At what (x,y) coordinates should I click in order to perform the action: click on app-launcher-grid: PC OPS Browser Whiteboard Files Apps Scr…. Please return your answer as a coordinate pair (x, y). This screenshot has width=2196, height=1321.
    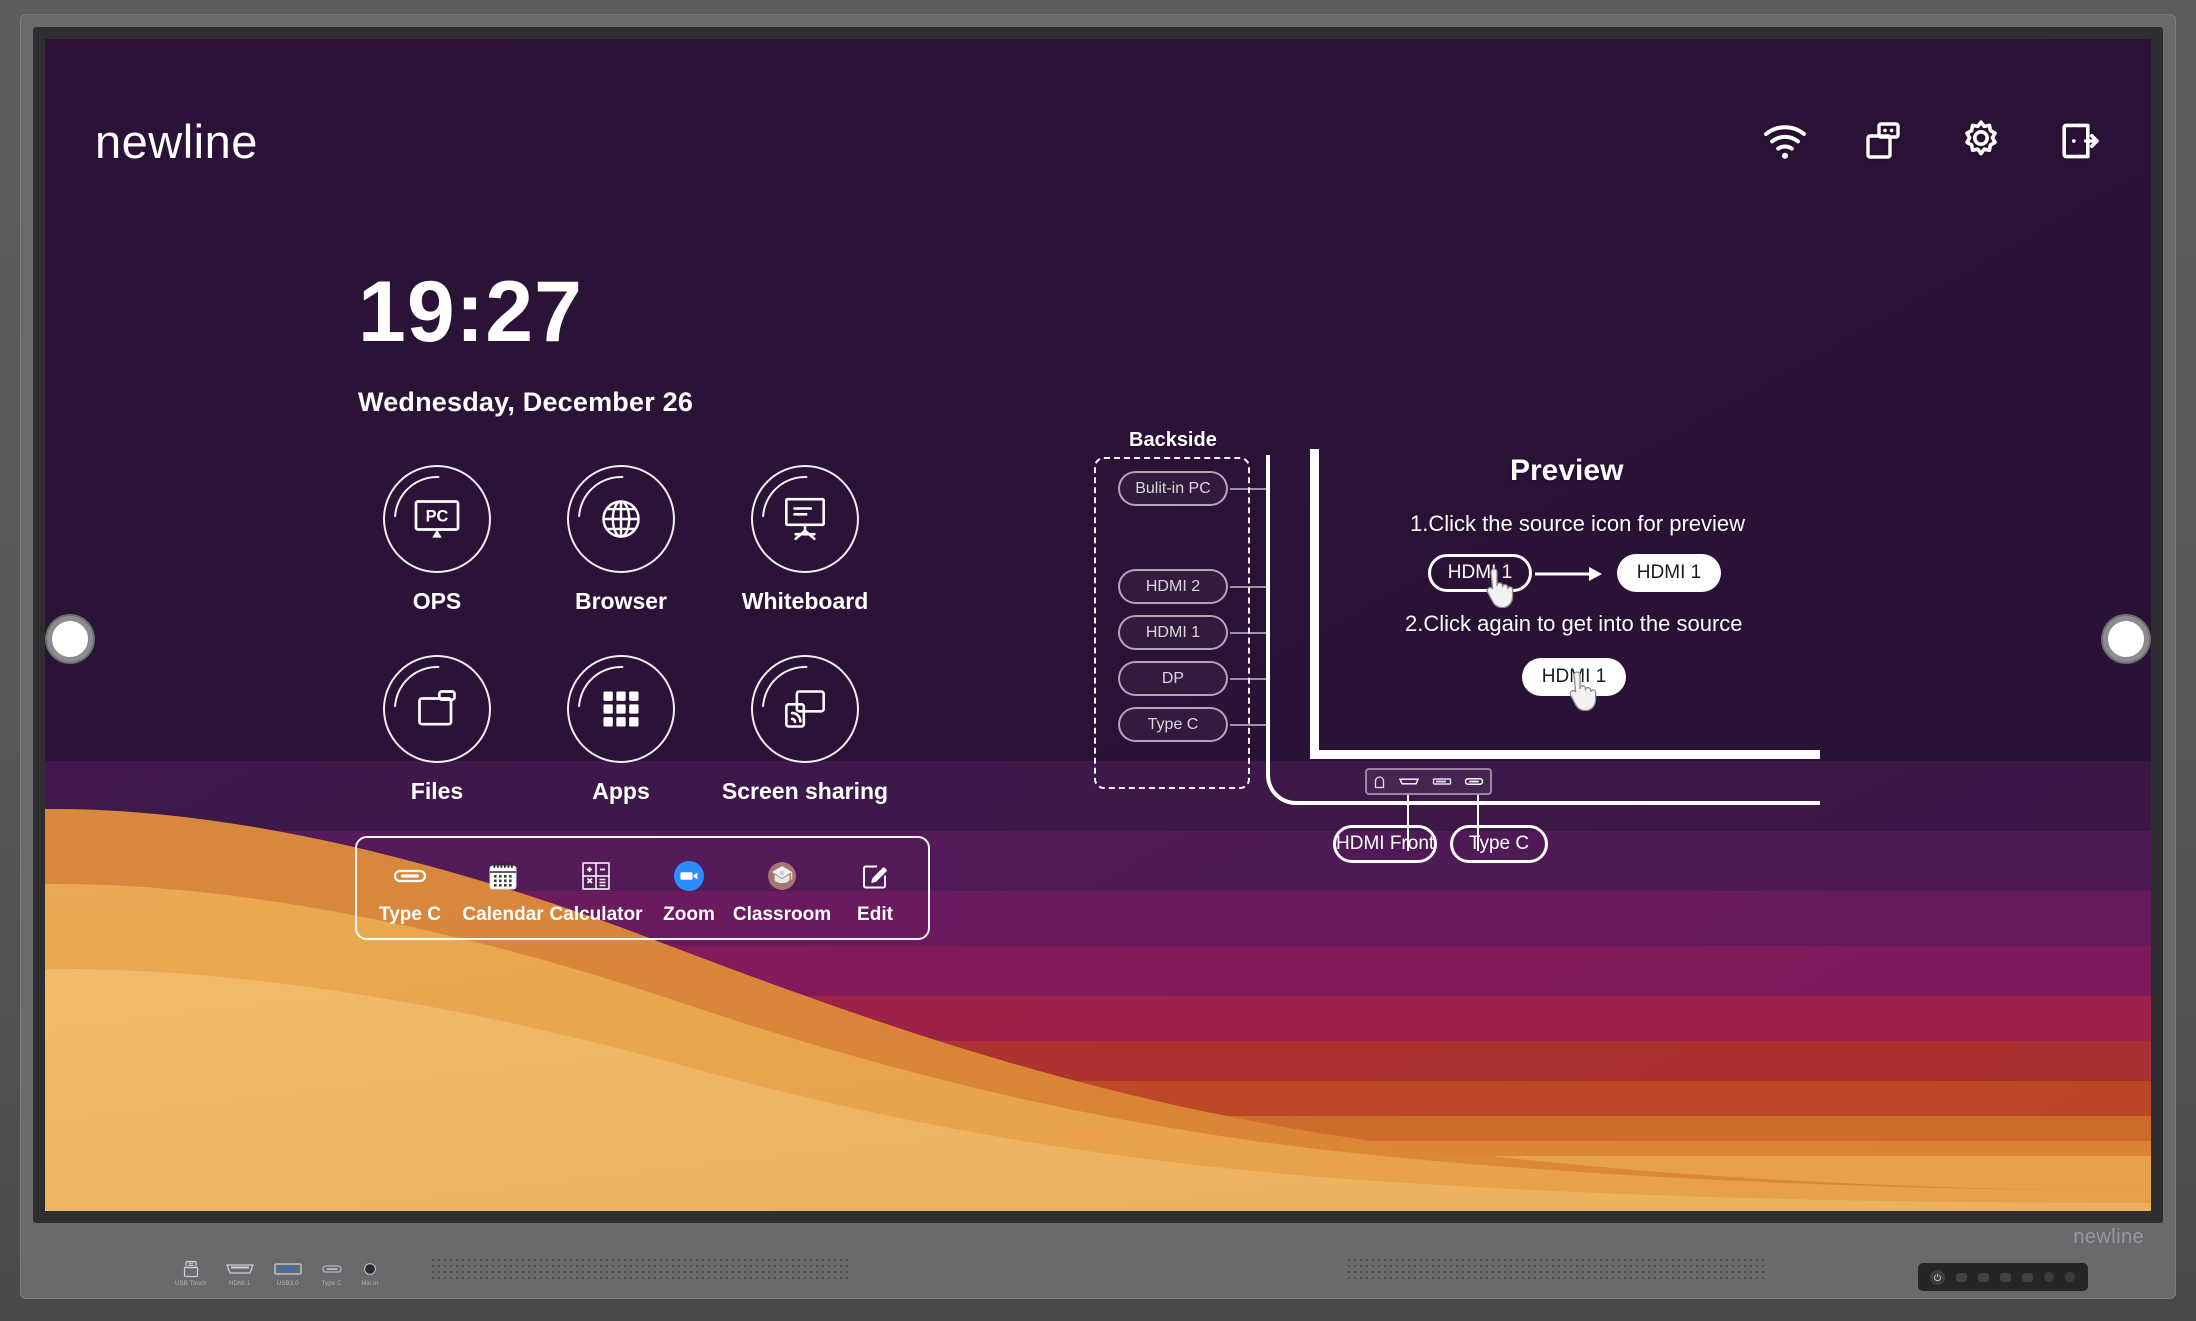
    Looking at the image, I should click on (621, 655).